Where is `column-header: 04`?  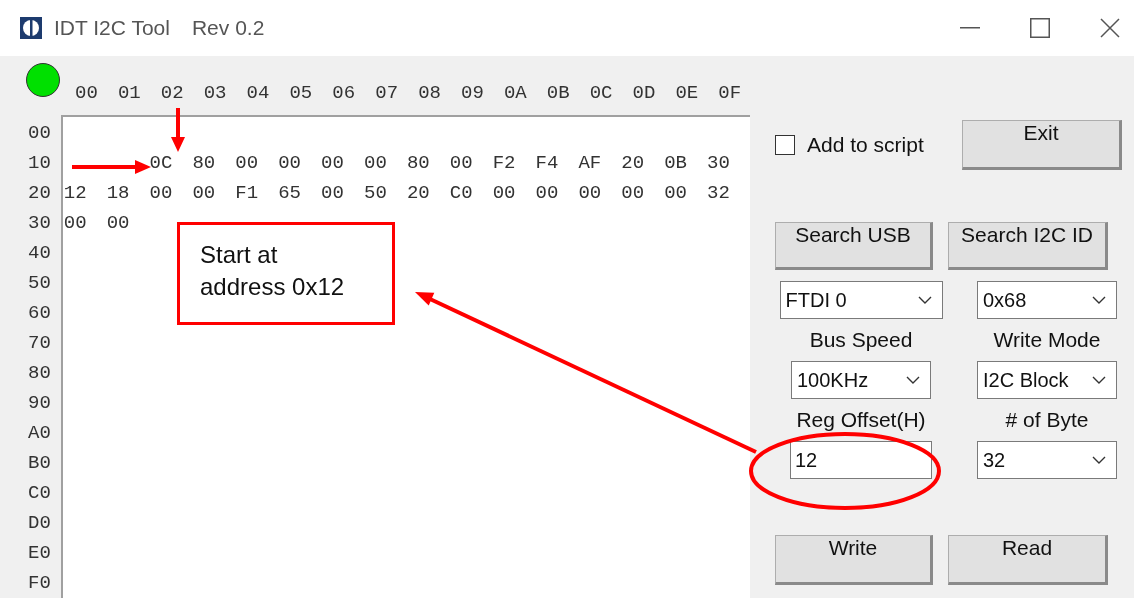 column-header: 04 is located at coordinates (258, 92).